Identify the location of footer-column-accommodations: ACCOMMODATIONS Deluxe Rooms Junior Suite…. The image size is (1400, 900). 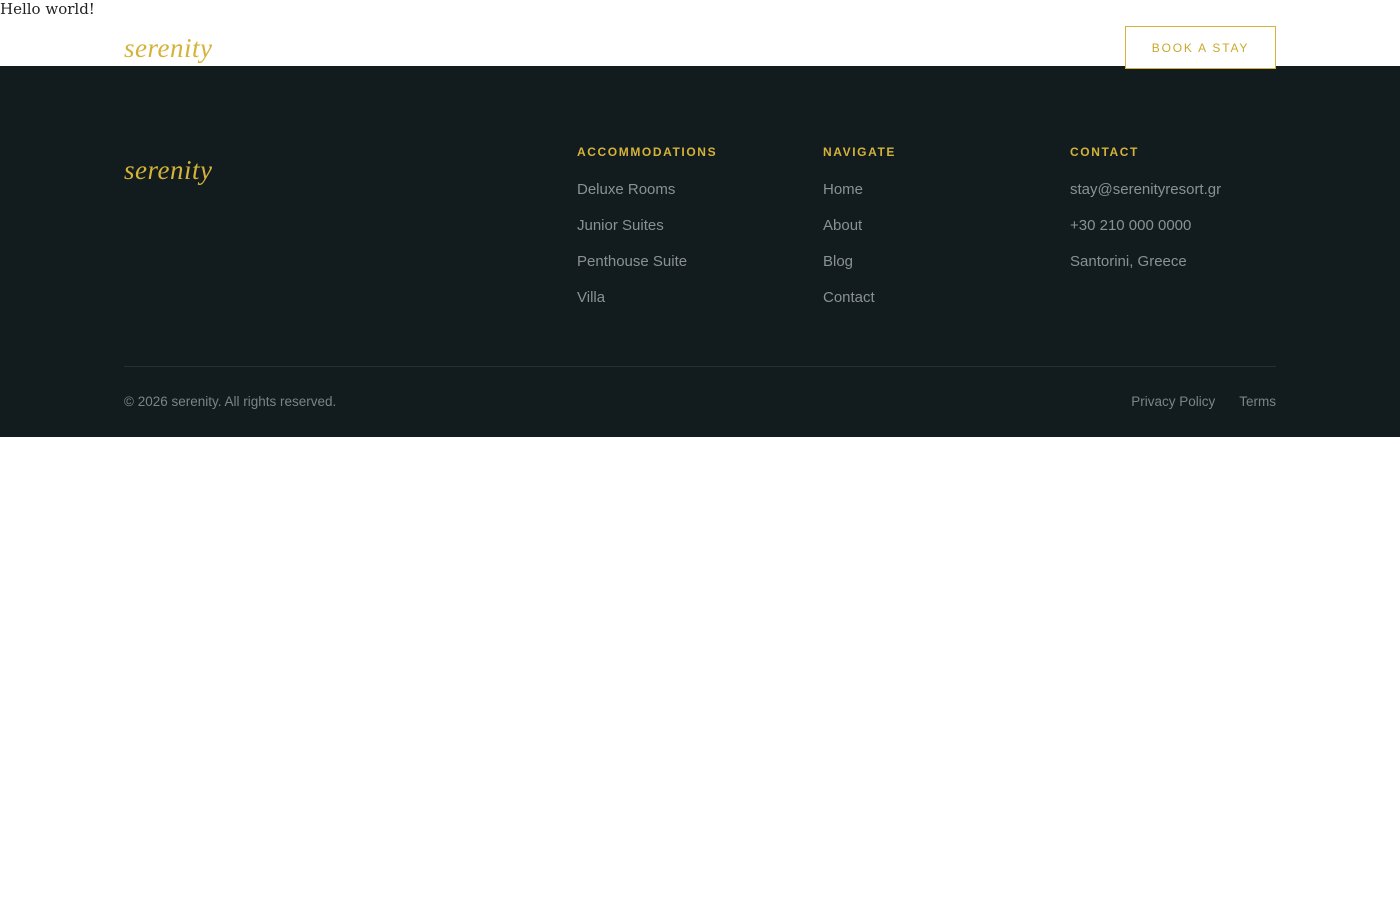
(647, 234).